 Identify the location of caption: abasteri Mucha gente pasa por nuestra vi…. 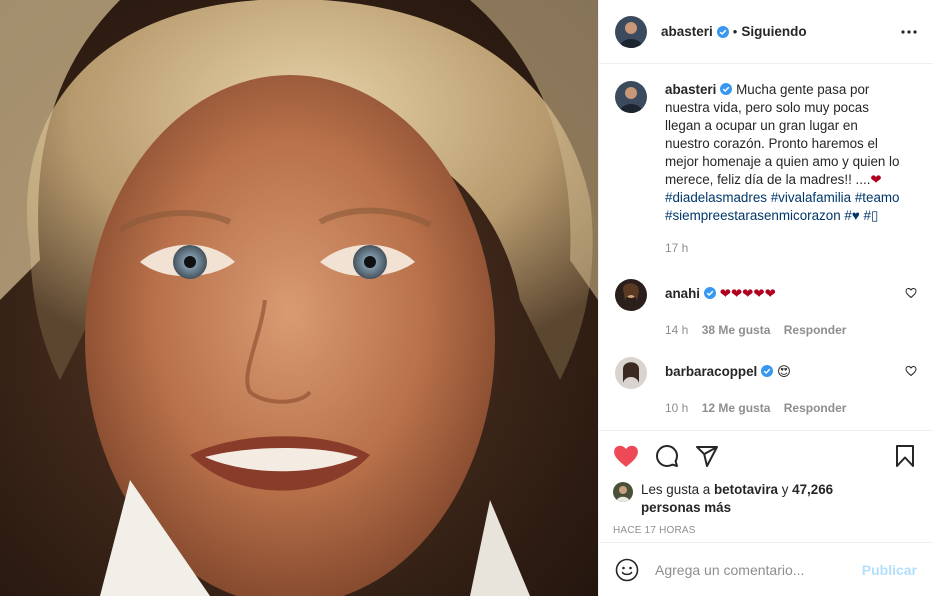
(766, 169).